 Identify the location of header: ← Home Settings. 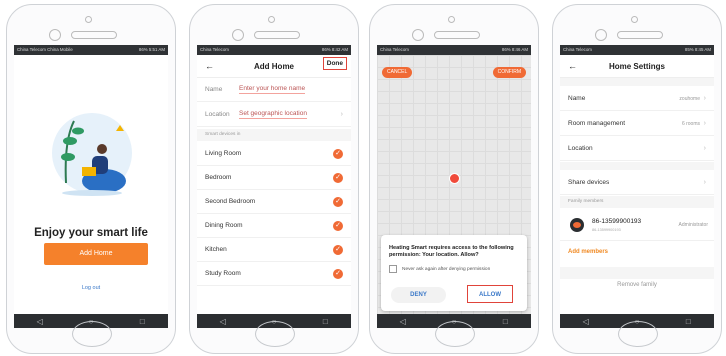
(637, 66).